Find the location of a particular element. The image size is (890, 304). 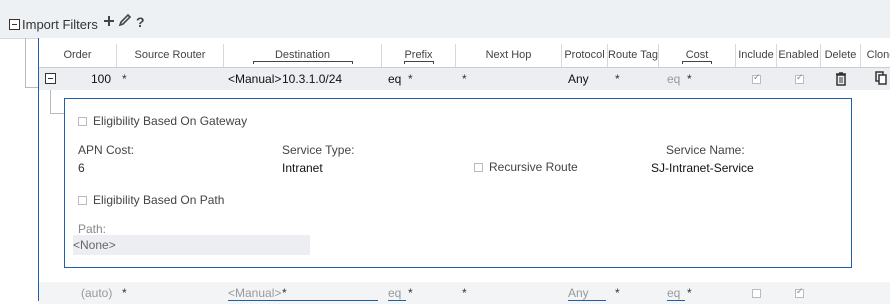

apn-cost-label: APN Cost: is located at coordinates (106, 150).